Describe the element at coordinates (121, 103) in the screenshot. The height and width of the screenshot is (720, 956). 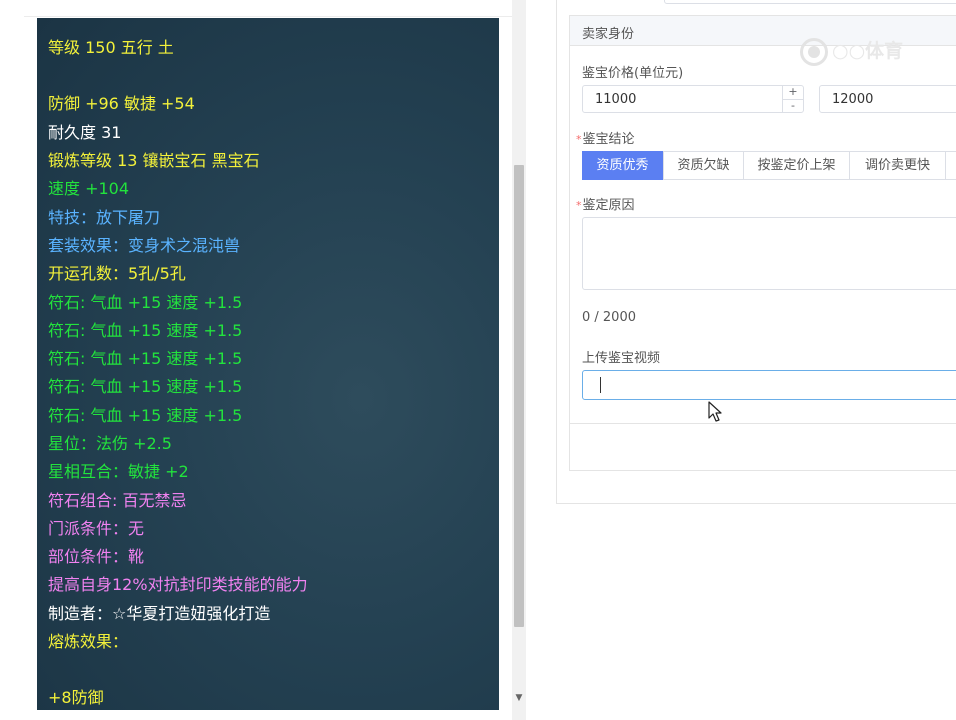
I see `item-line: 防御 +96 敏捷 +54` at that location.